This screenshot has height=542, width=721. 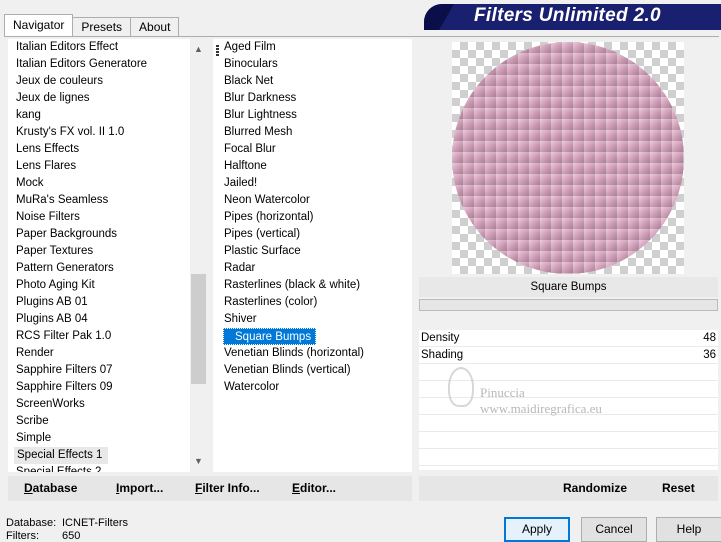 I want to click on category-item: Special Effects 1, so click(x=61, y=455).